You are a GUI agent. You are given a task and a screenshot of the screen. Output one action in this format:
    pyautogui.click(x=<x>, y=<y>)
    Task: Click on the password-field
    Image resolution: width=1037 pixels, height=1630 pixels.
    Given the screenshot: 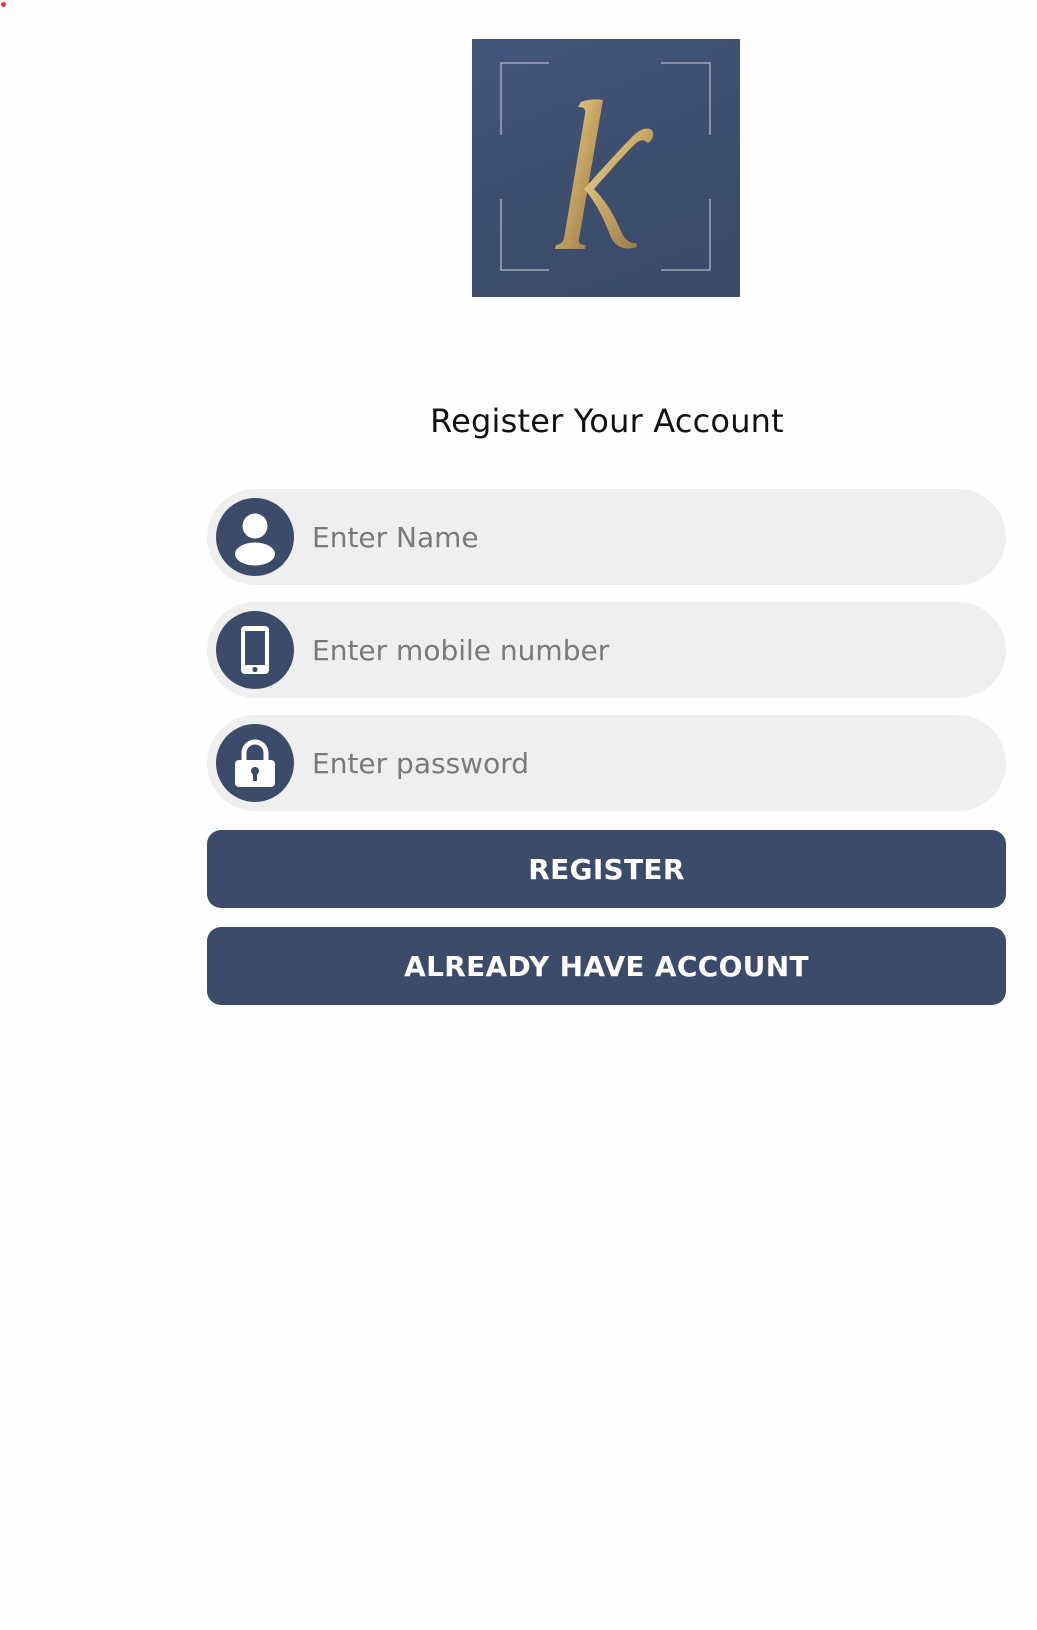 What is the action you would take?
    pyautogui.click(x=606, y=763)
    